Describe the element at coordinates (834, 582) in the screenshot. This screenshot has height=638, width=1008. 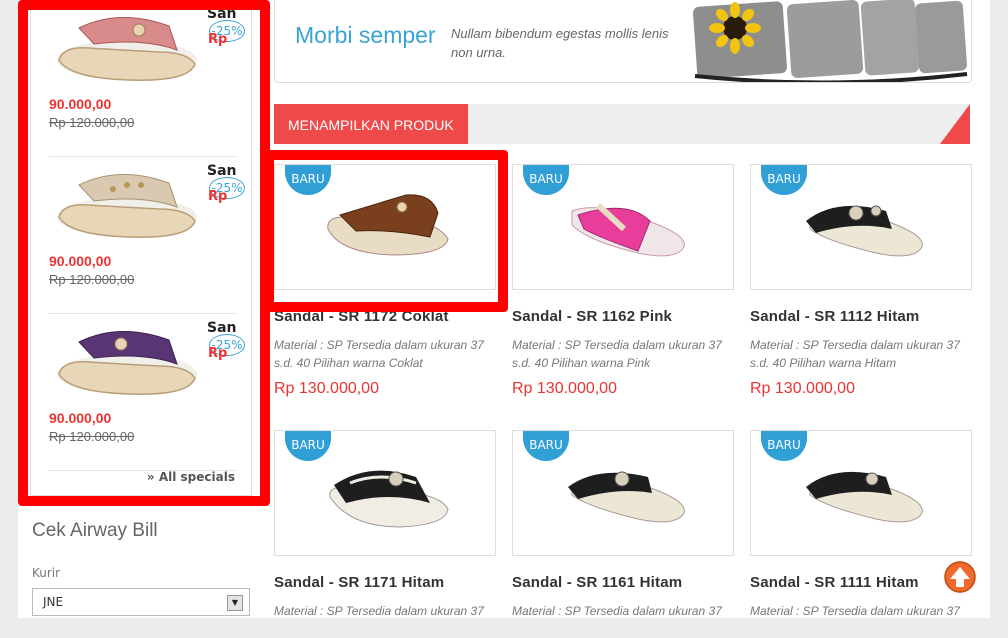
I see `product-name: Sandal - SR 1111 Hitam` at that location.